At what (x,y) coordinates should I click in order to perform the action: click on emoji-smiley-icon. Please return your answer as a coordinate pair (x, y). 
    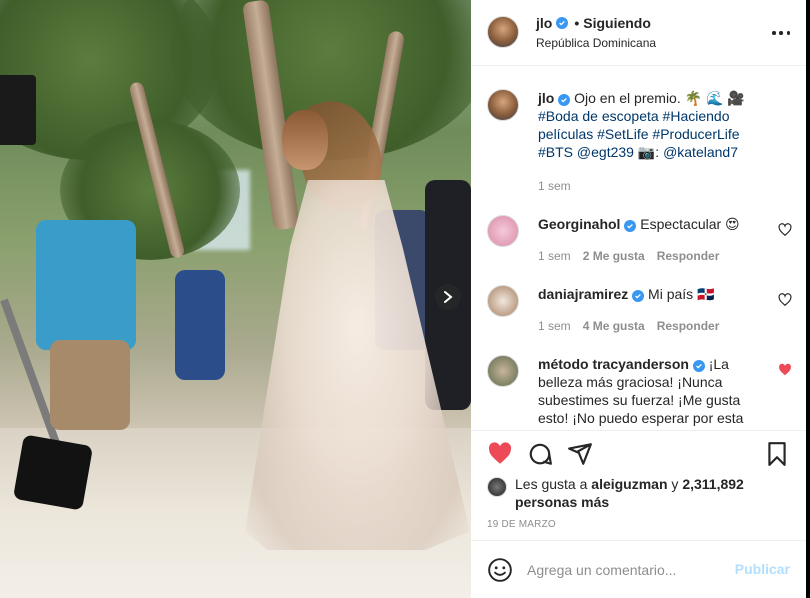
    Looking at the image, I should click on (500, 570).